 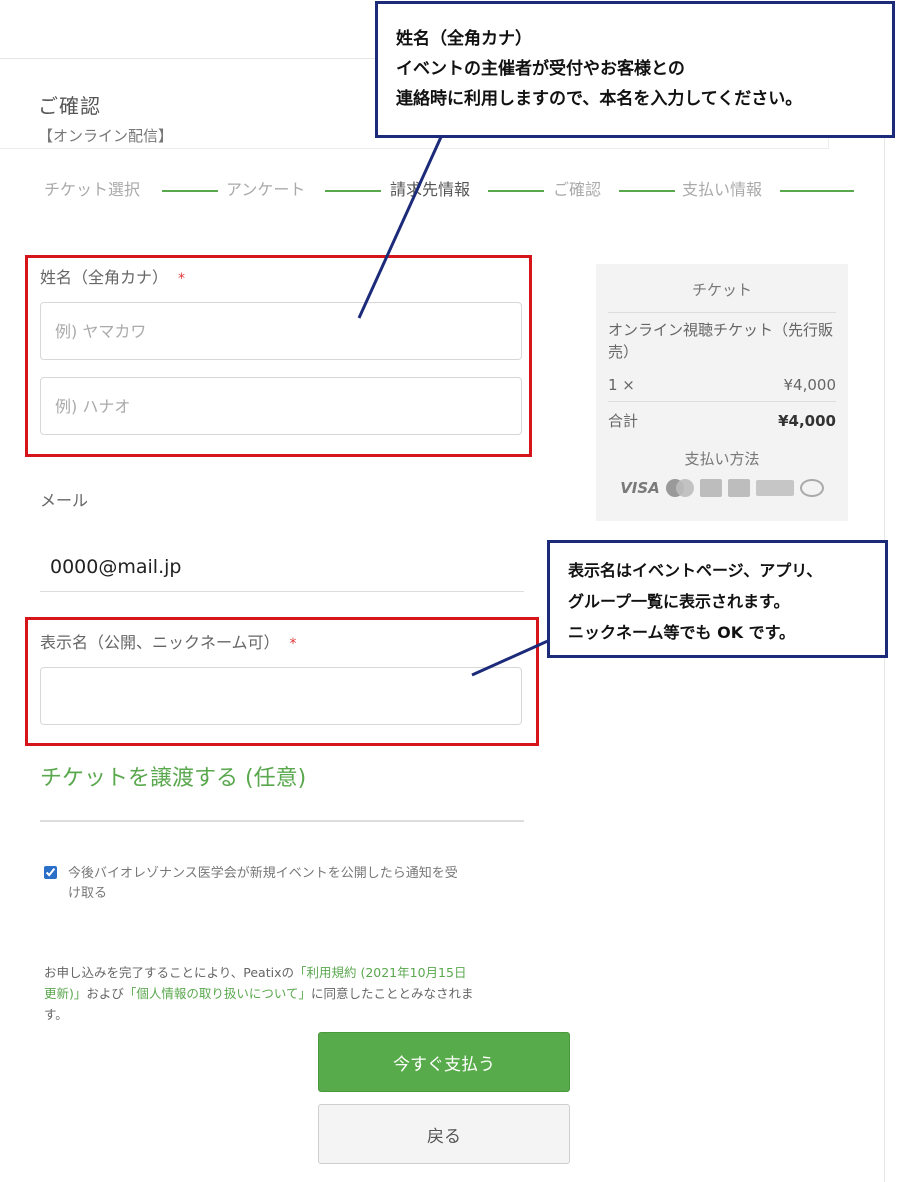 What do you see at coordinates (173, 776) in the screenshot?
I see `transfer-ticket-link: チケットを譲渡する (任意)` at bounding box center [173, 776].